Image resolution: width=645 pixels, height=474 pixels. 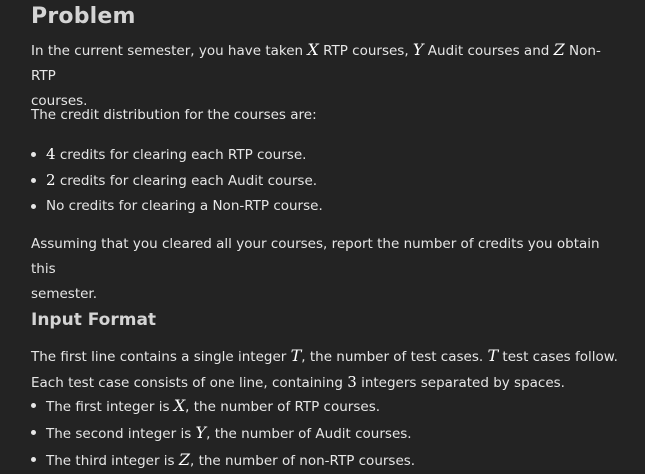 What do you see at coordinates (83, 16) in the screenshot?
I see `problem-heading: Problem` at bounding box center [83, 16].